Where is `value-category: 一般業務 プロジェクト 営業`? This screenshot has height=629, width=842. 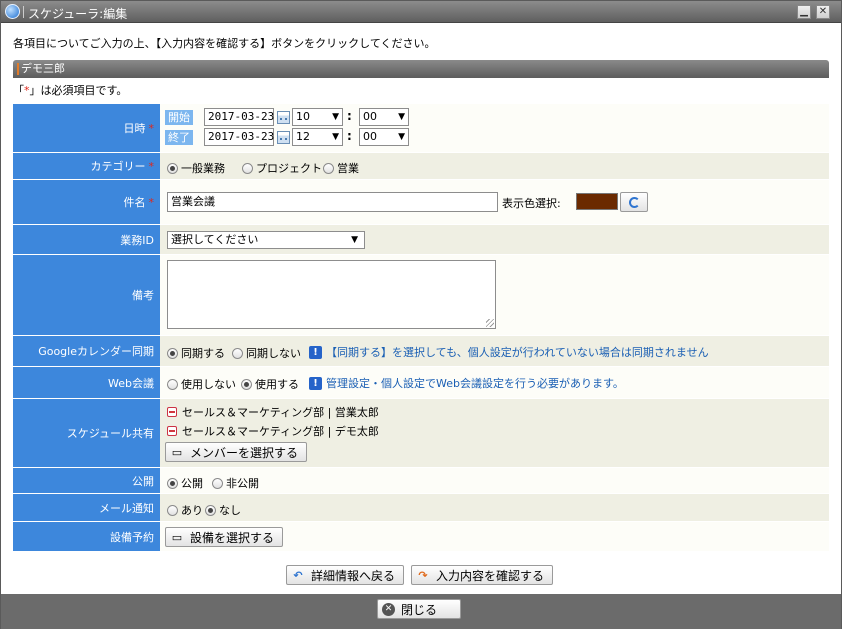
value-category: 一般業務 プロジェクト 営業 is located at coordinates (494, 166).